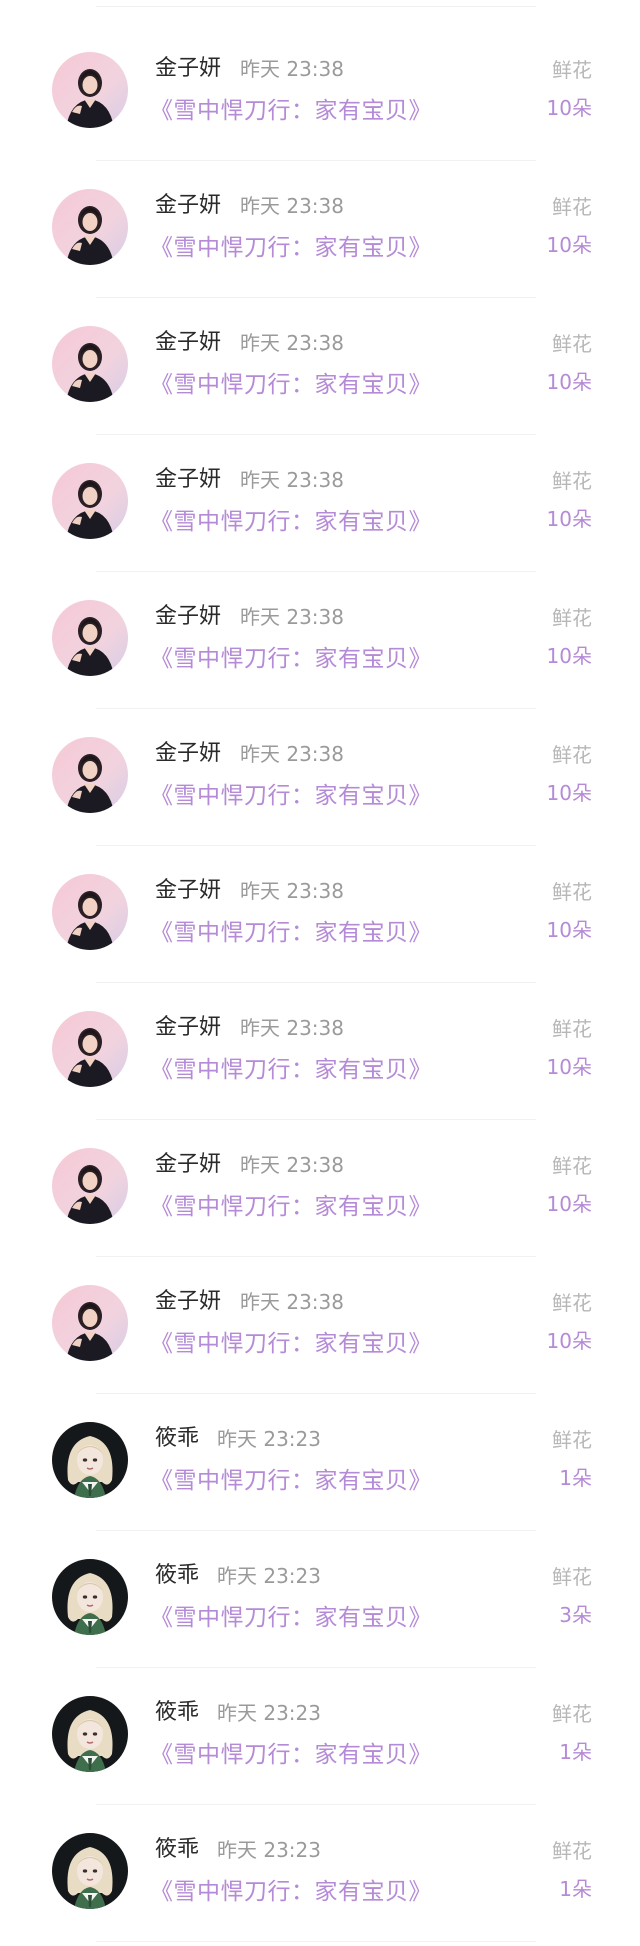  I want to click on gift-amount: 3朵, so click(575, 1615).